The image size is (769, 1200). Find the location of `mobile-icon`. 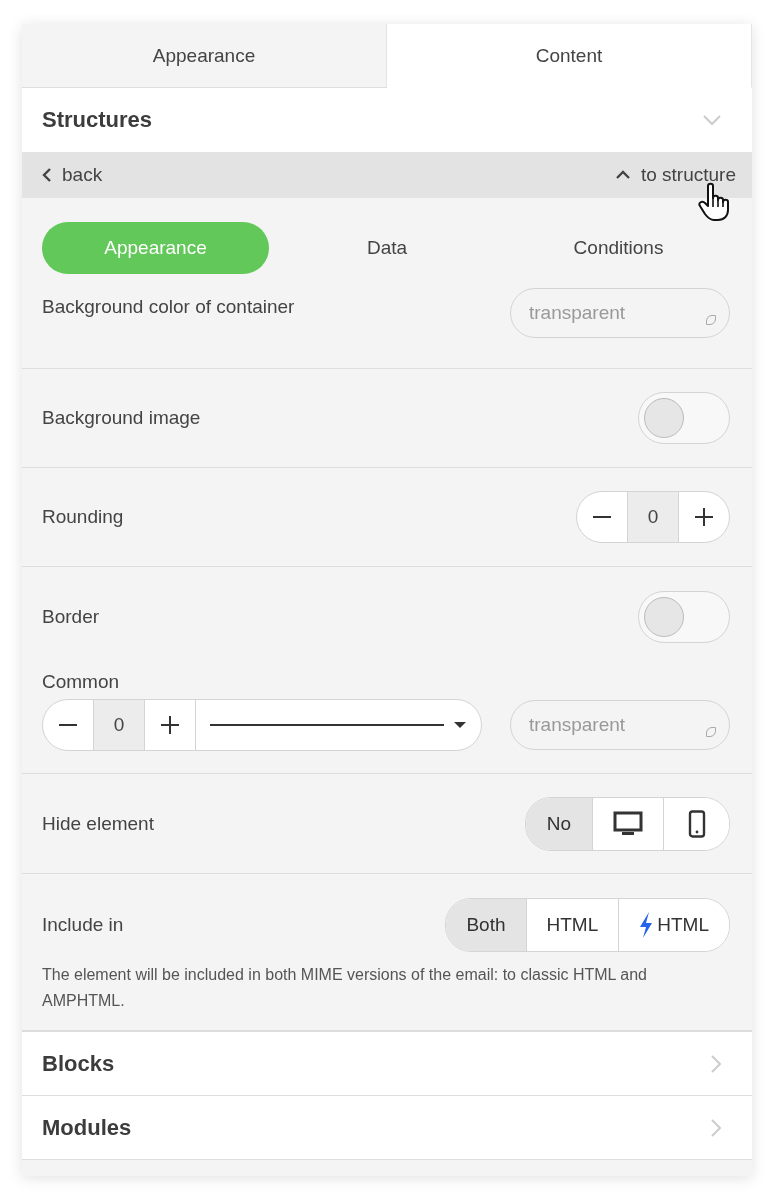

mobile-icon is located at coordinates (696, 823).